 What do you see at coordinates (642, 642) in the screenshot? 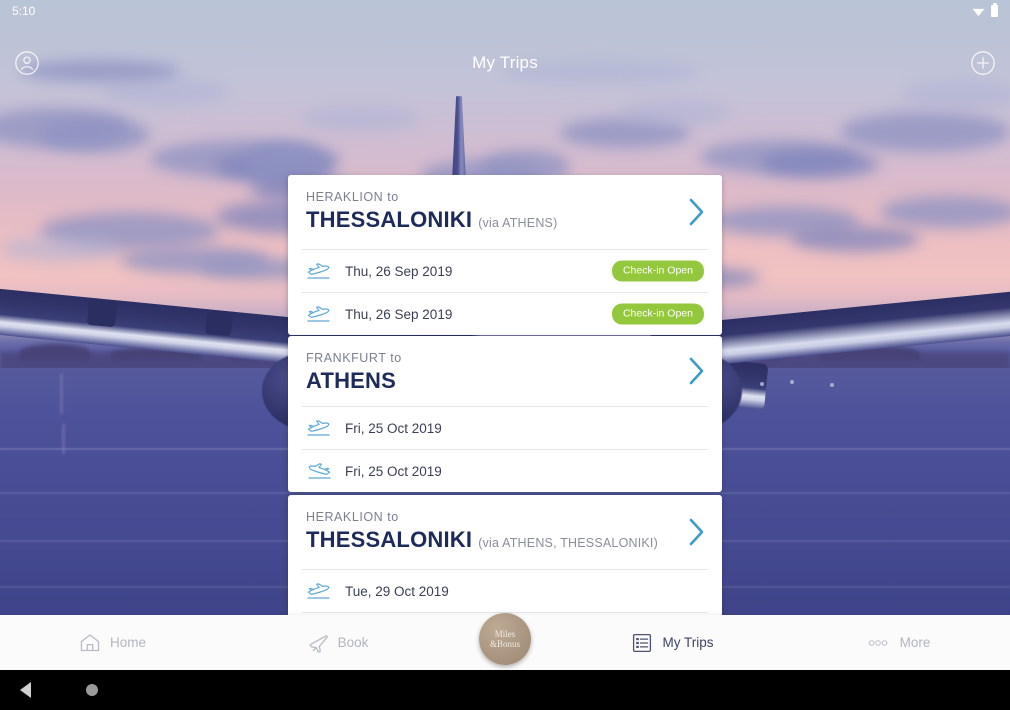
I see `list-icon` at bounding box center [642, 642].